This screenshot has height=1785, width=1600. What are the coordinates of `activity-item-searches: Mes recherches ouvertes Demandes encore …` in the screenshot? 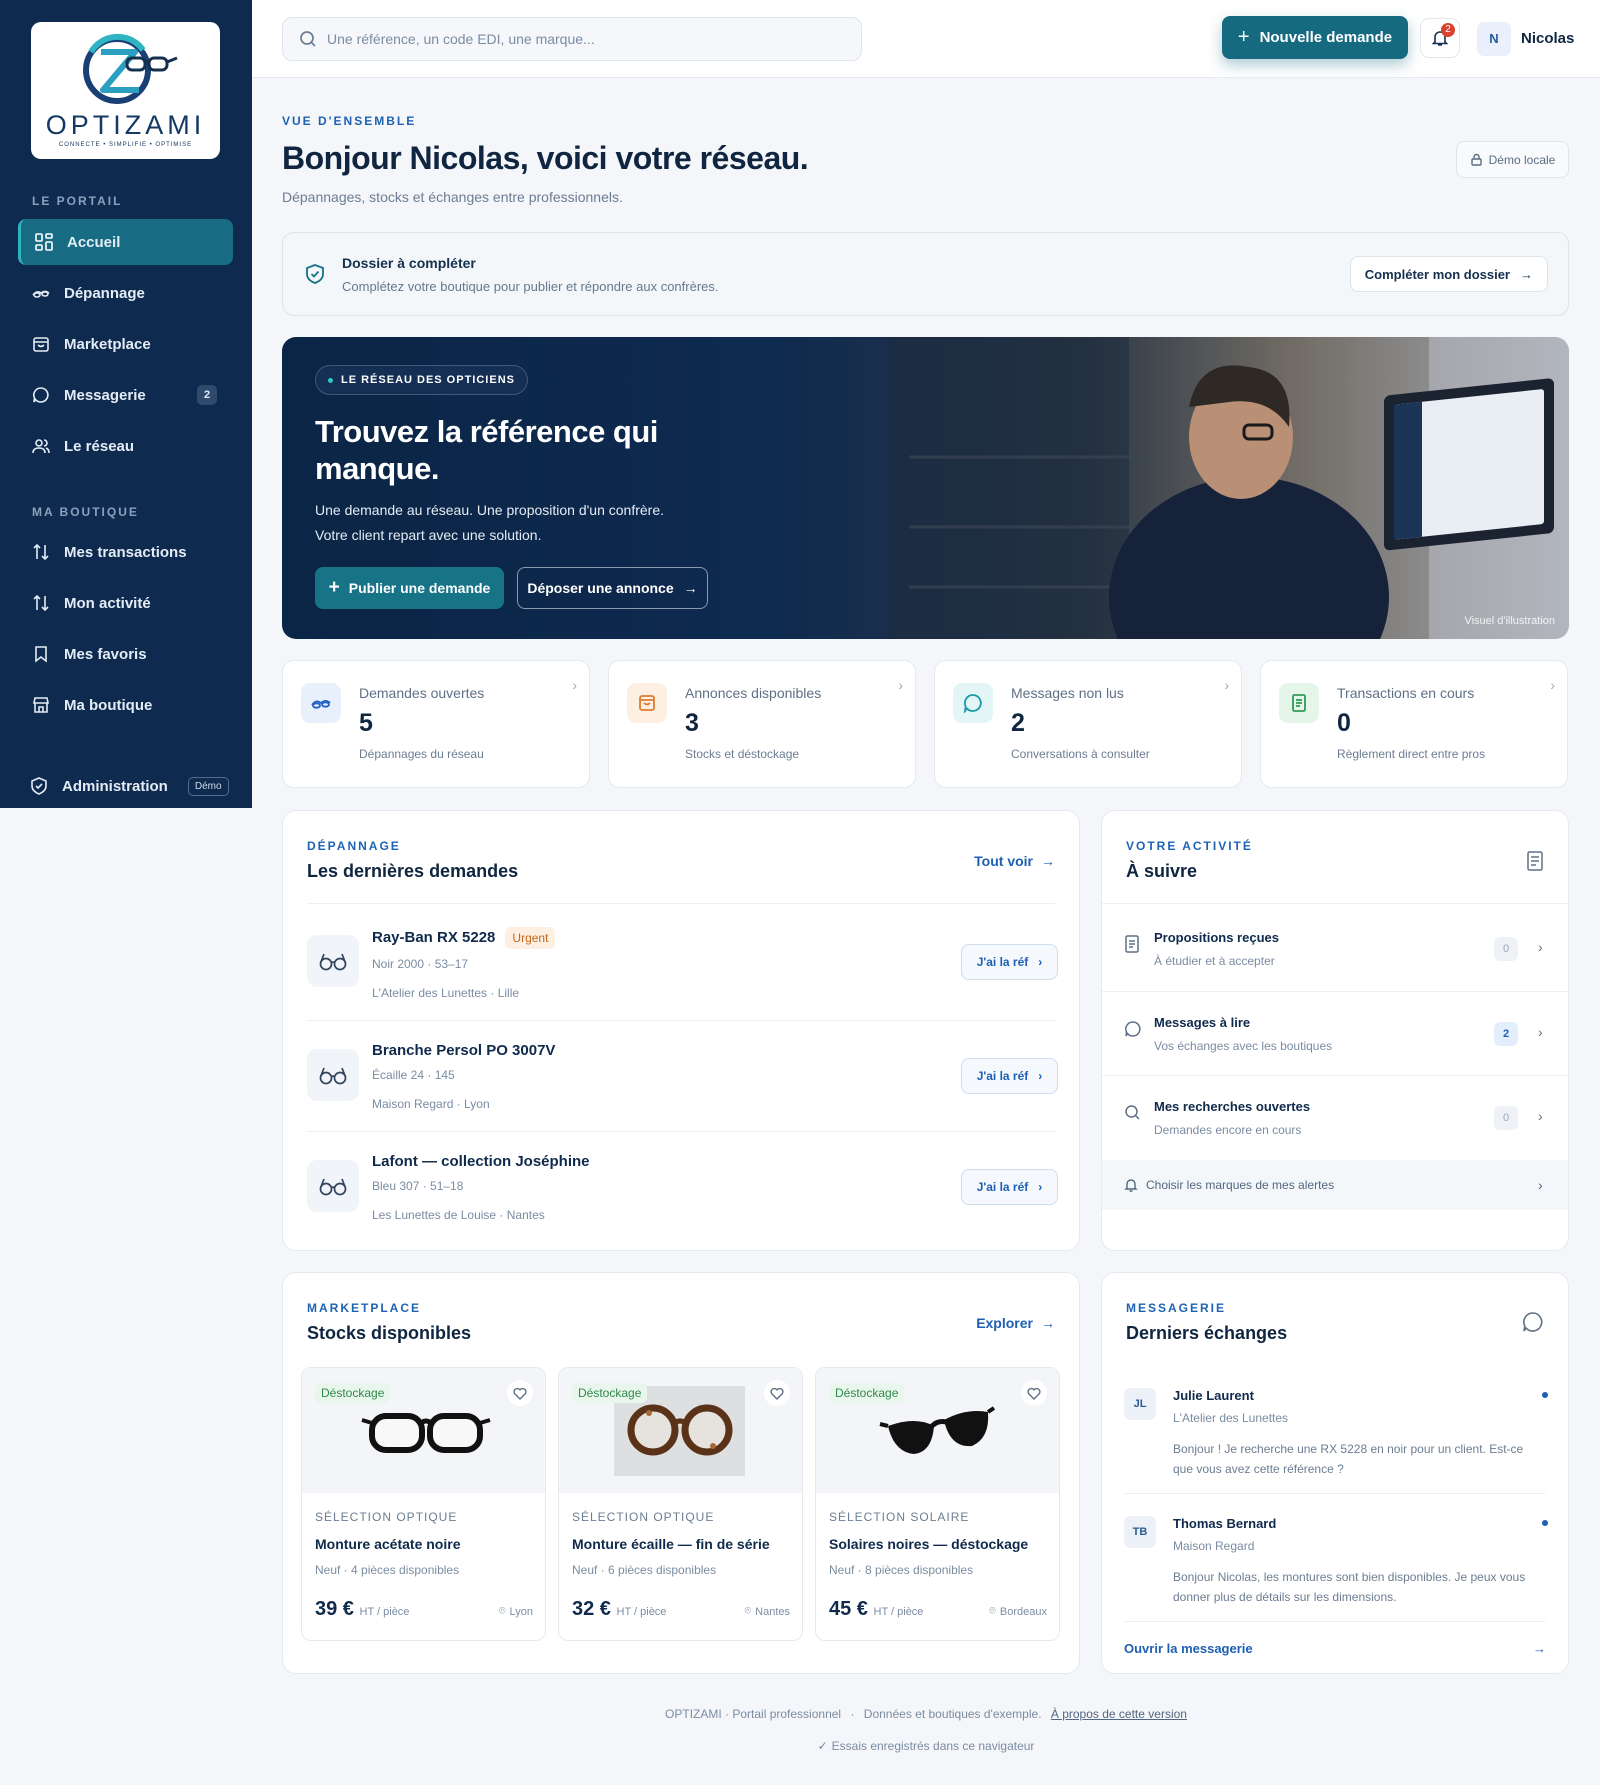 It's located at (1335, 1118).